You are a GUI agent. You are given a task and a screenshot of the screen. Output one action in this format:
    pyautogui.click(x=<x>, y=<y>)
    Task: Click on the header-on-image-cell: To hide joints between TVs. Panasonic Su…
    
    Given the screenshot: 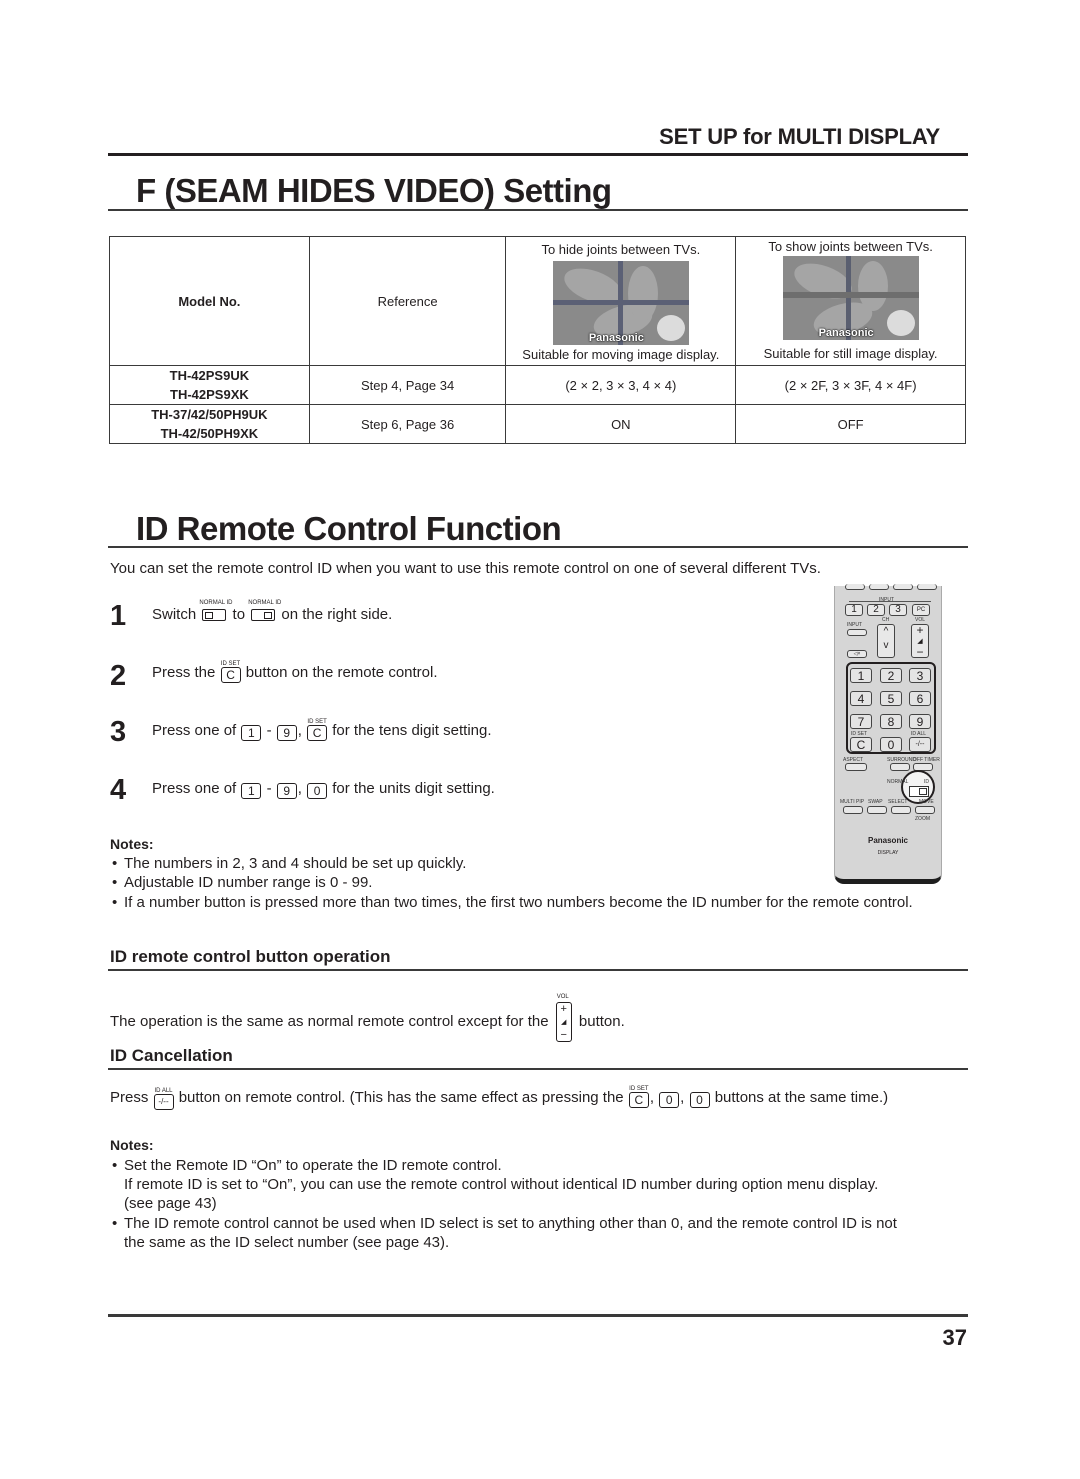 What is the action you would take?
    pyautogui.click(x=621, y=301)
    